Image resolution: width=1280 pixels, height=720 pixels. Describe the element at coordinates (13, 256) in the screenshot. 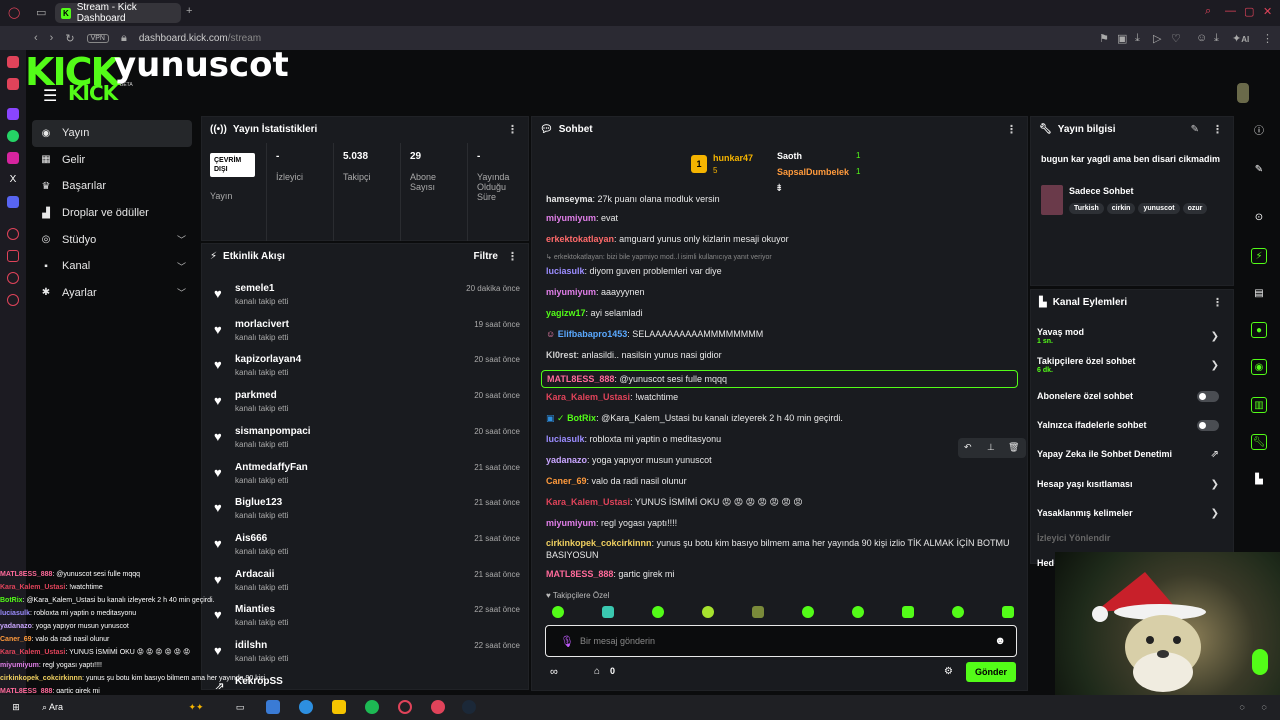

I see `downloads-sidebar-icon` at that location.